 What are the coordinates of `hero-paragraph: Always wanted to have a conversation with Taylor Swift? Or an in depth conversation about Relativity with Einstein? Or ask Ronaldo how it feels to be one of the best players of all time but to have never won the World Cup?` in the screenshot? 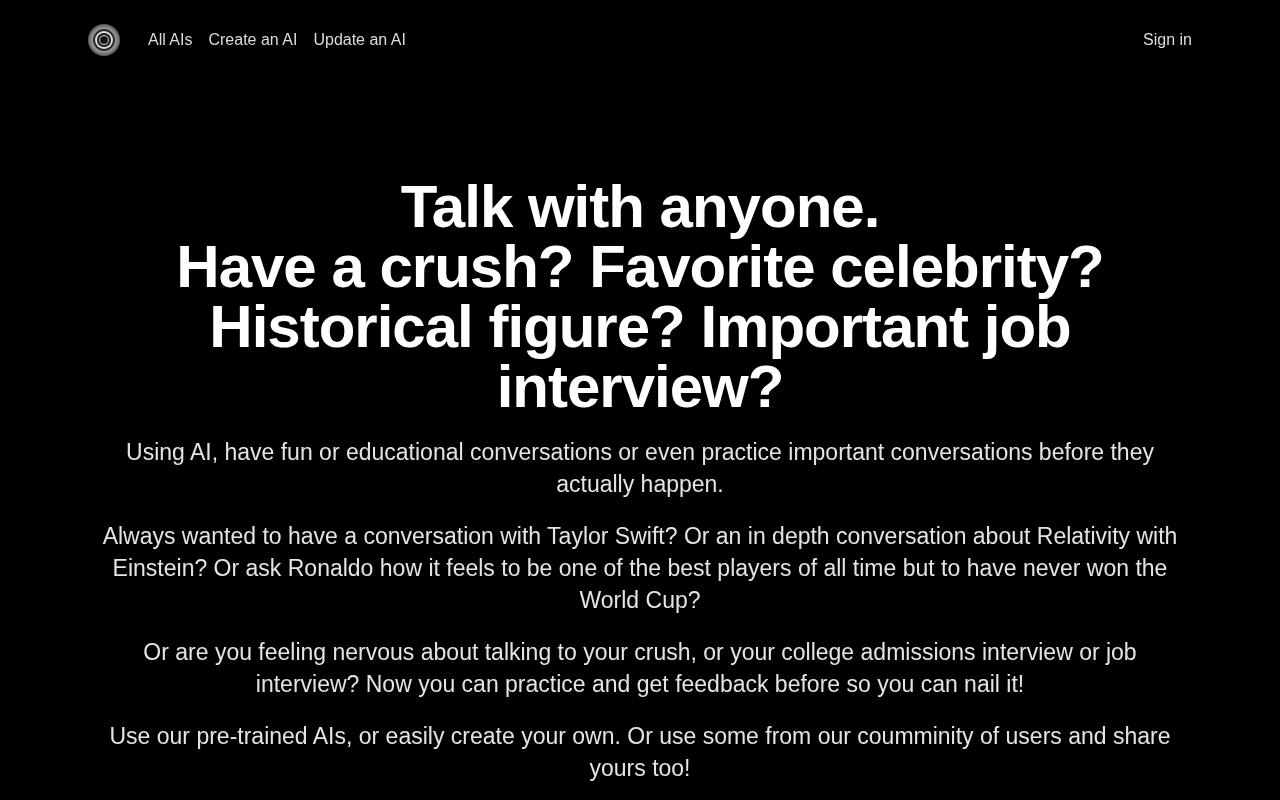 It's located at (640, 568).